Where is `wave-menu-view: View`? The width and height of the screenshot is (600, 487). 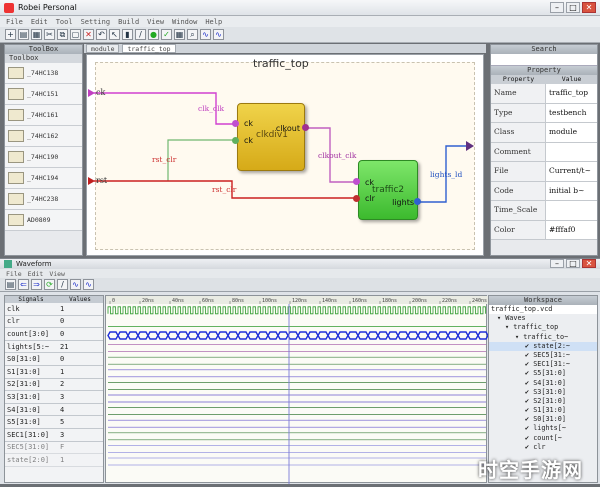
wave-menu-view: View is located at coordinates (57, 274).